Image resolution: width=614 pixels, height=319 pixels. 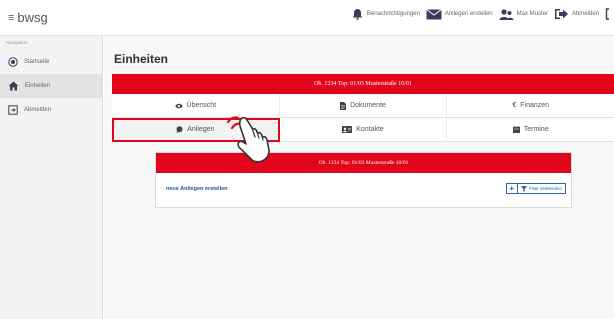 I want to click on new-request-link: neue Anliegen erstellen, so click(x=197, y=189).